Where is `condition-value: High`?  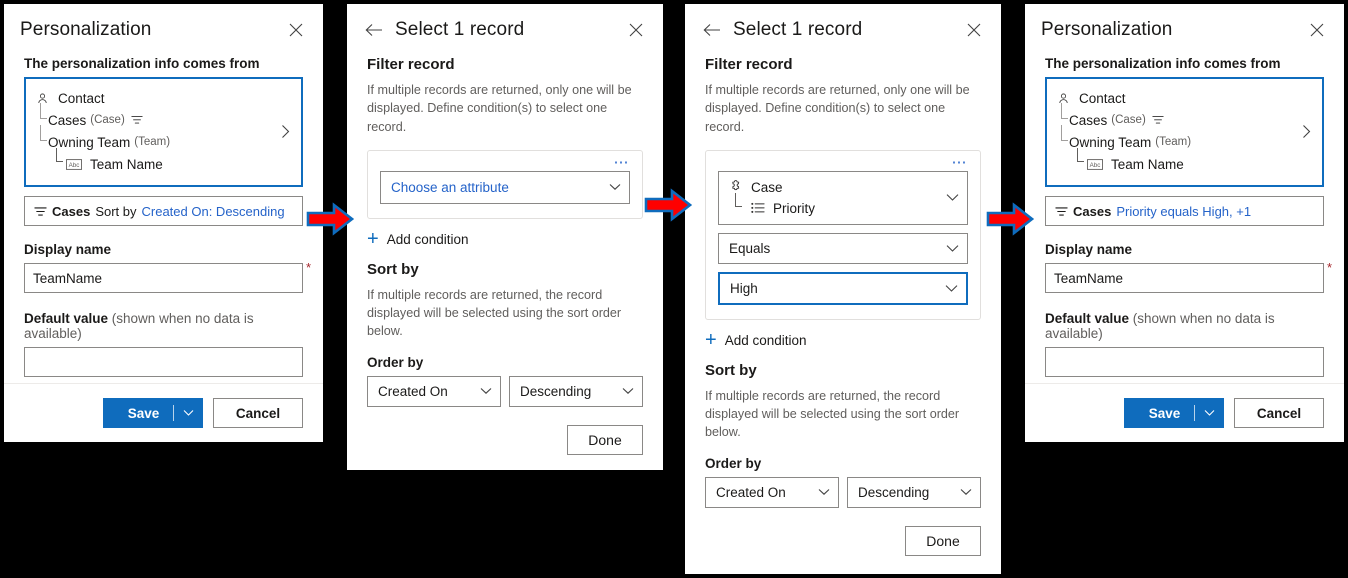 condition-value: High is located at coordinates (744, 288).